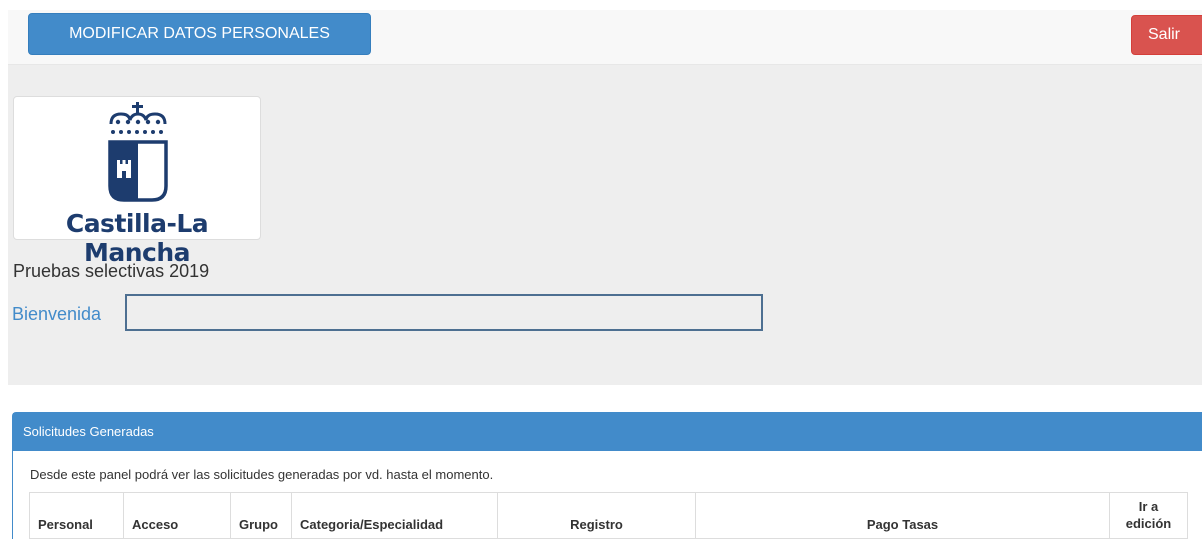  I want to click on column-header-grupo: Grupo, so click(261, 515).